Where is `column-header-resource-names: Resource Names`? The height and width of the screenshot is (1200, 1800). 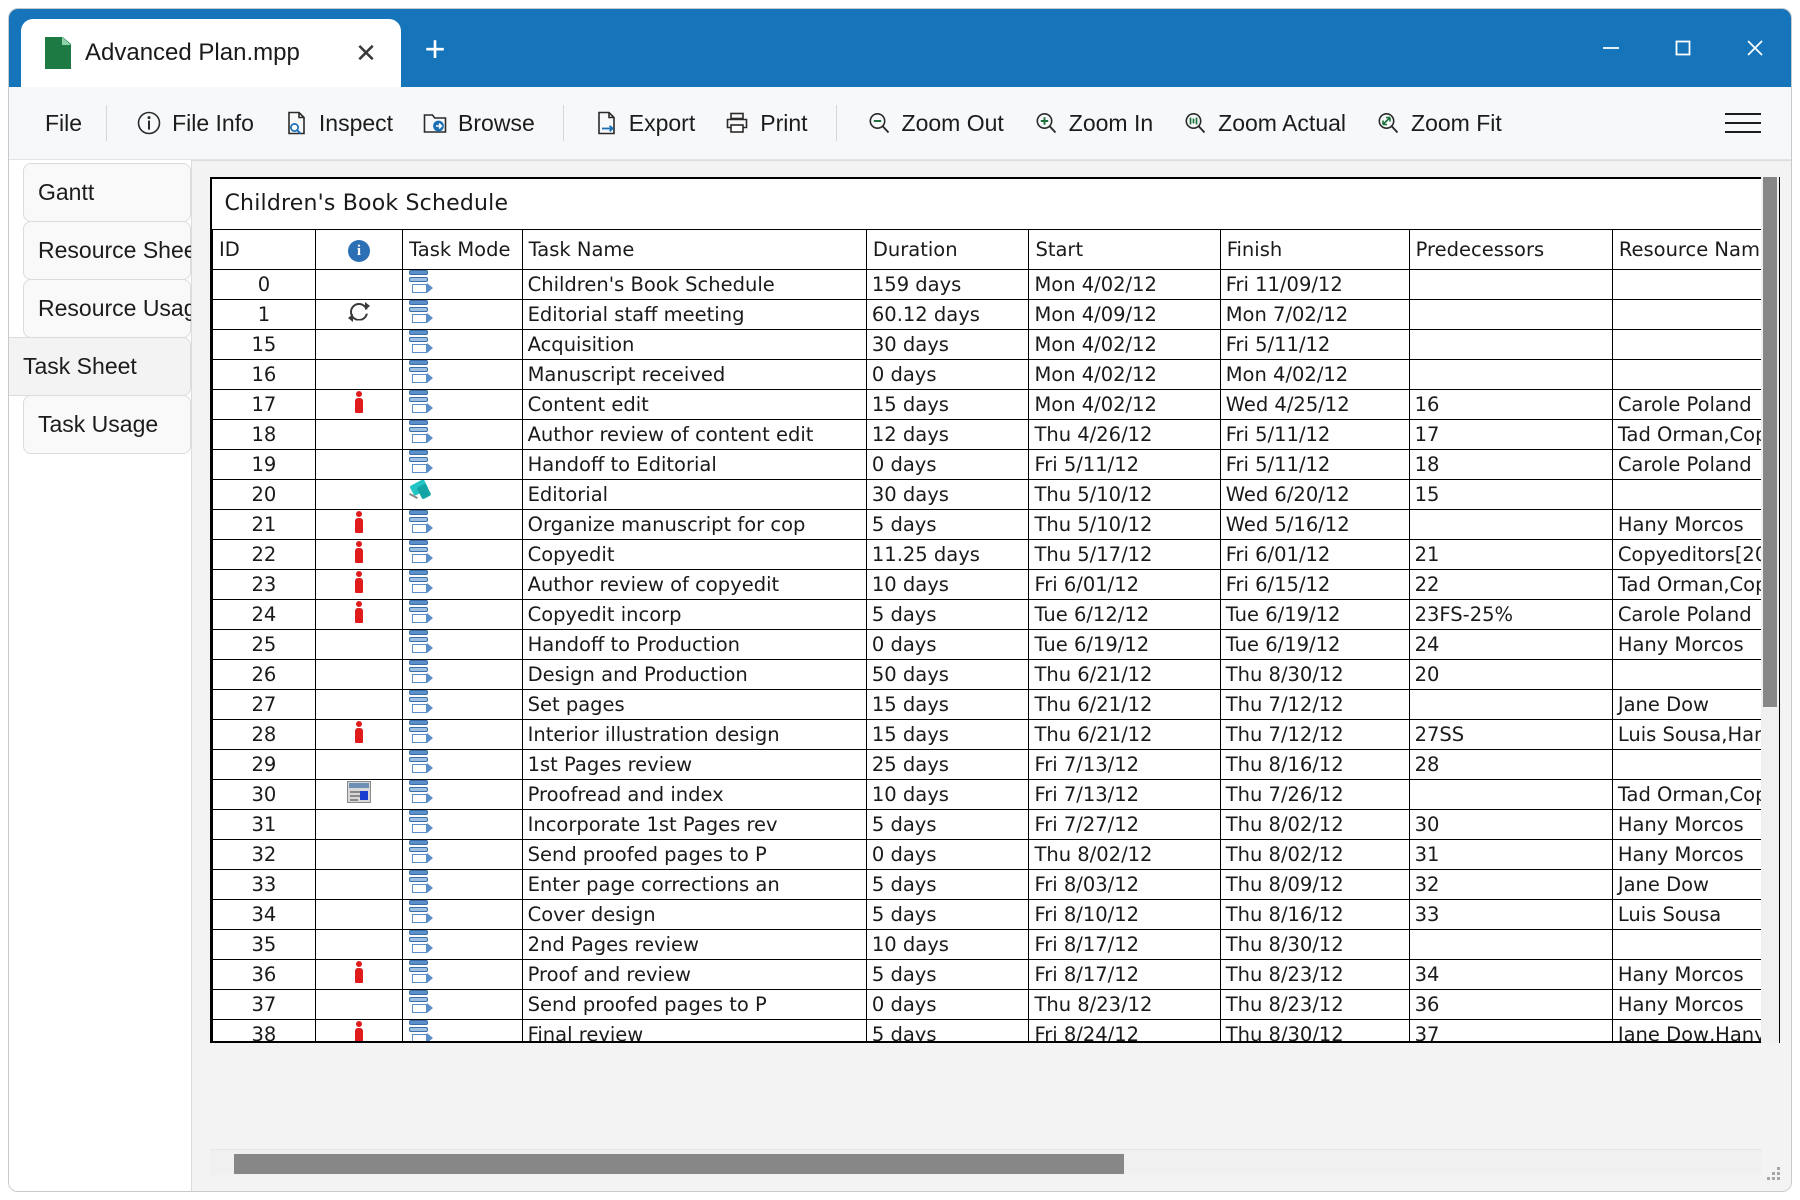 column-header-resource-names: Resource Names is located at coordinates (1694, 249).